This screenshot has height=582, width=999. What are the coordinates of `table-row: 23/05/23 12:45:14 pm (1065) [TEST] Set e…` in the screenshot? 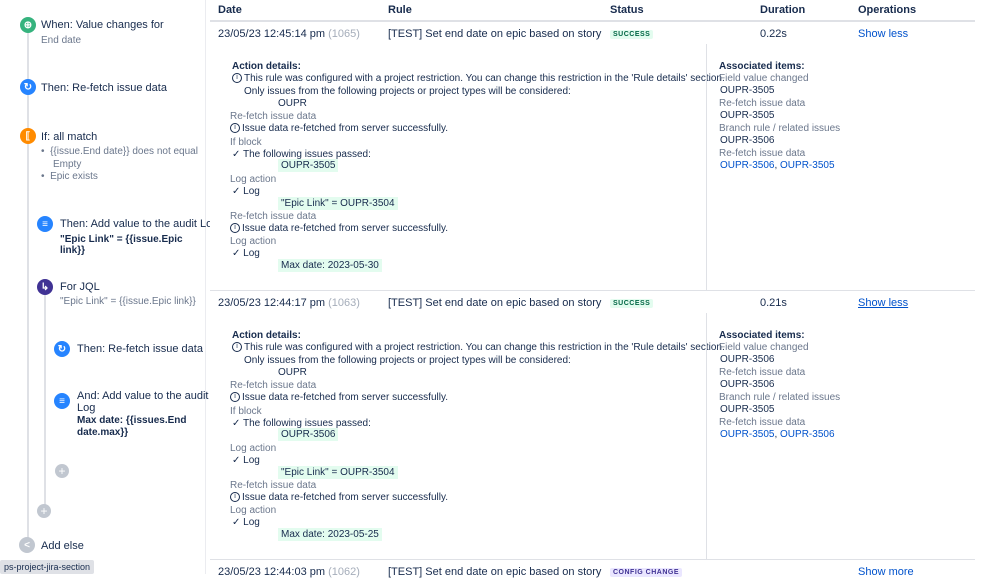 It's located at (592, 33).